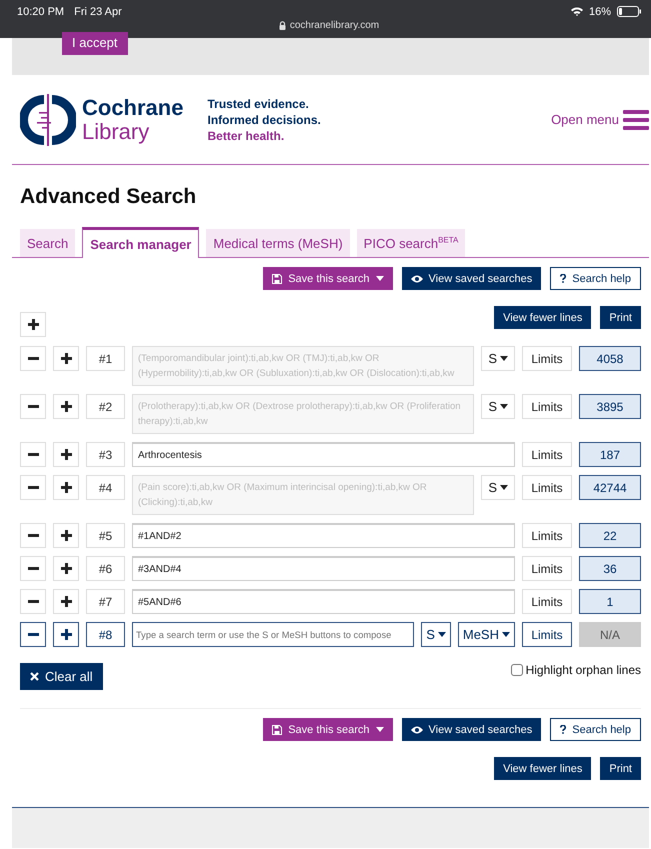 Image resolution: width=651 pixels, height=849 pixels. Describe the element at coordinates (323, 535) in the screenshot. I see `query-field: #1AND#2` at that location.